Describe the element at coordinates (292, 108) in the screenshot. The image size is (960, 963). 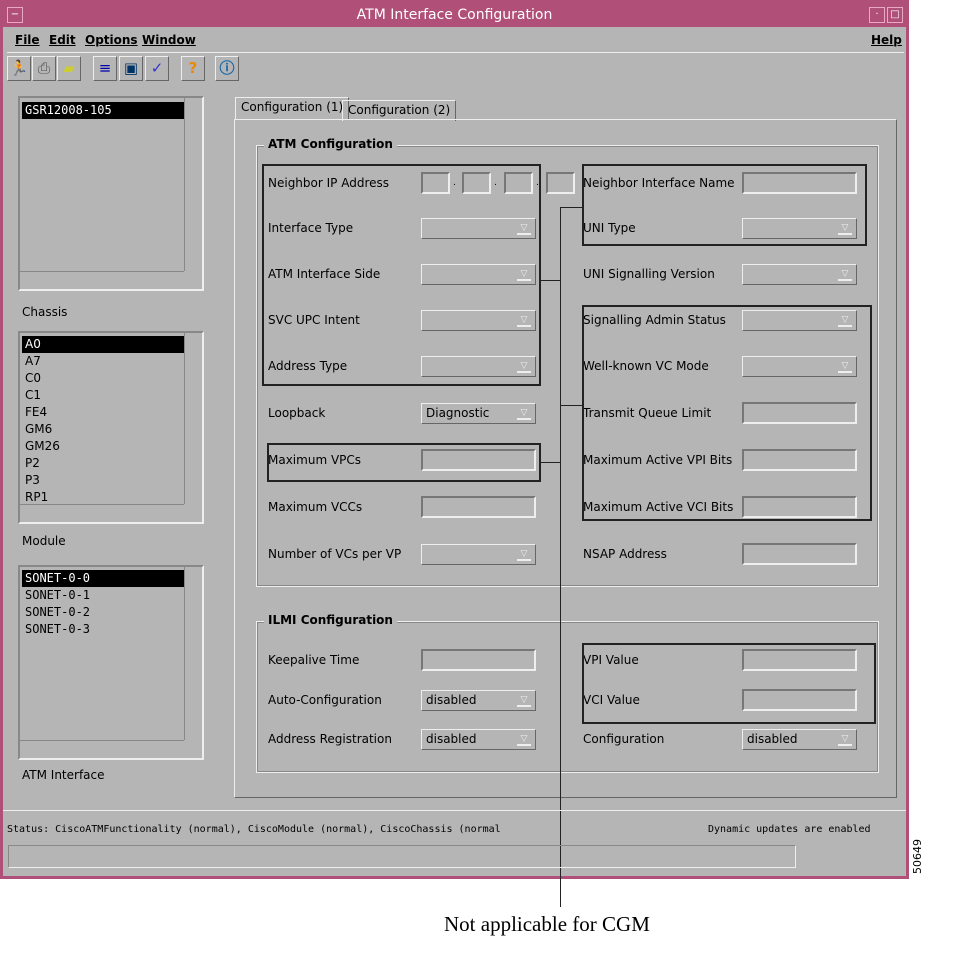
I see `tab-configuration-1: Configuration (1)` at that location.